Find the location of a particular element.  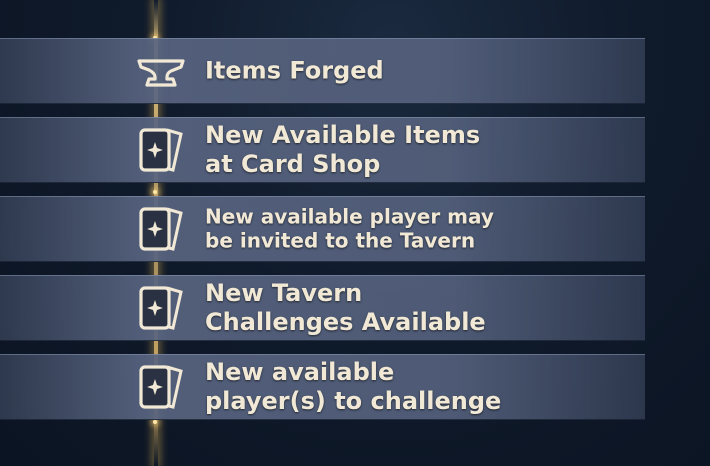

glow-spark is located at coordinates (155, 422).